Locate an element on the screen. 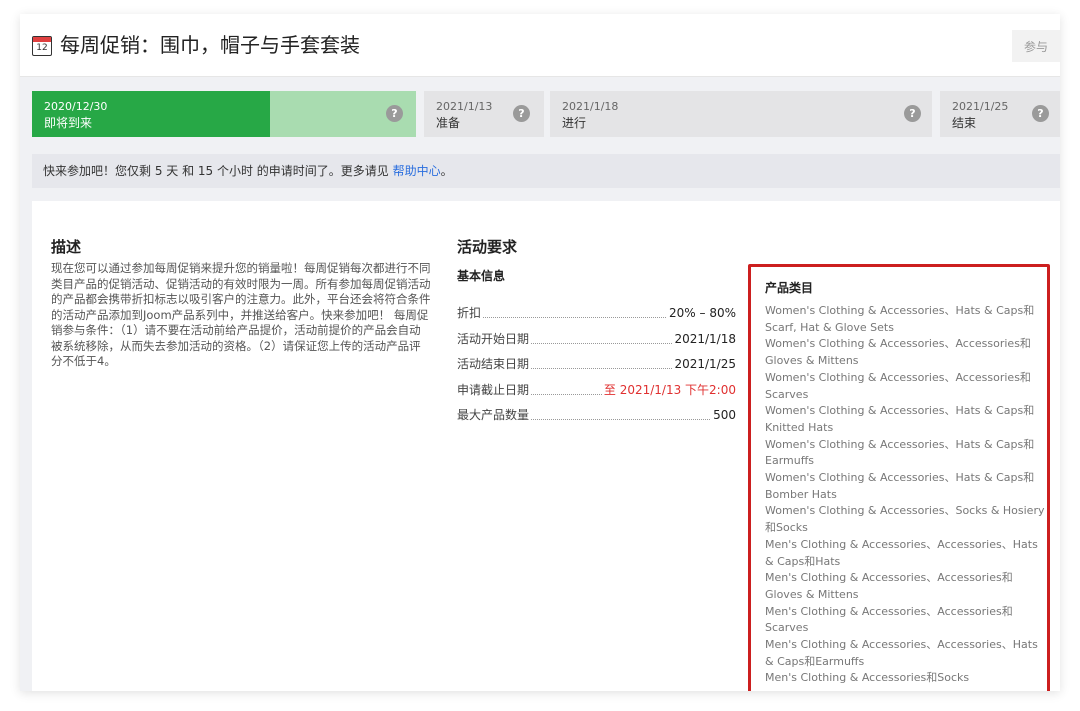 The height and width of the screenshot is (711, 1080). requirement-row-discount: 折扣 20% – 80% is located at coordinates (596, 313).